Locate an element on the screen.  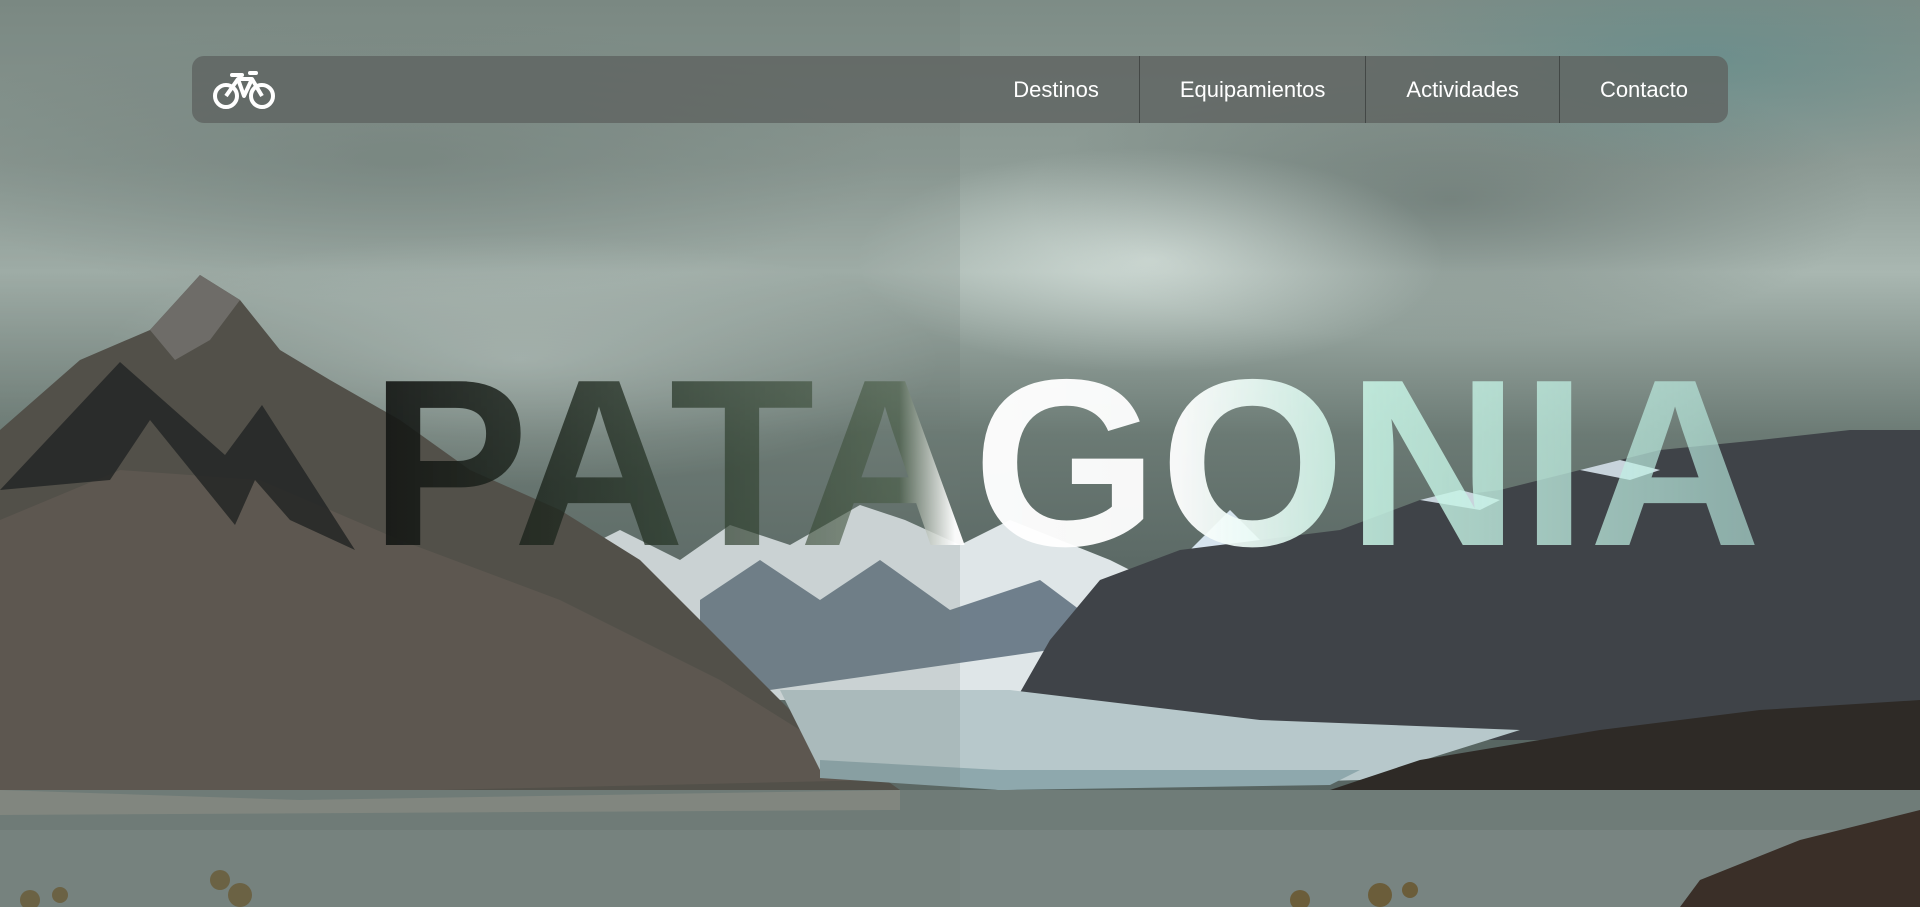
bicycle-icon is located at coordinates (244, 89).